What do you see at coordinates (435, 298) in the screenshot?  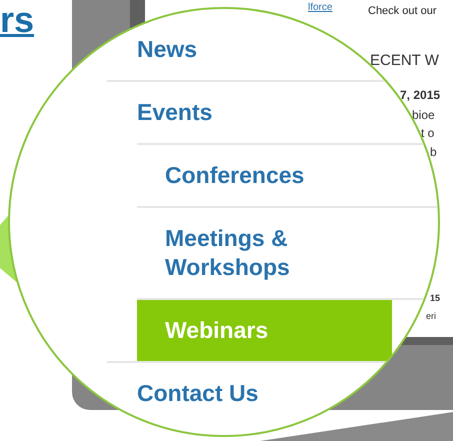 I see `article-text: 15` at bounding box center [435, 298].